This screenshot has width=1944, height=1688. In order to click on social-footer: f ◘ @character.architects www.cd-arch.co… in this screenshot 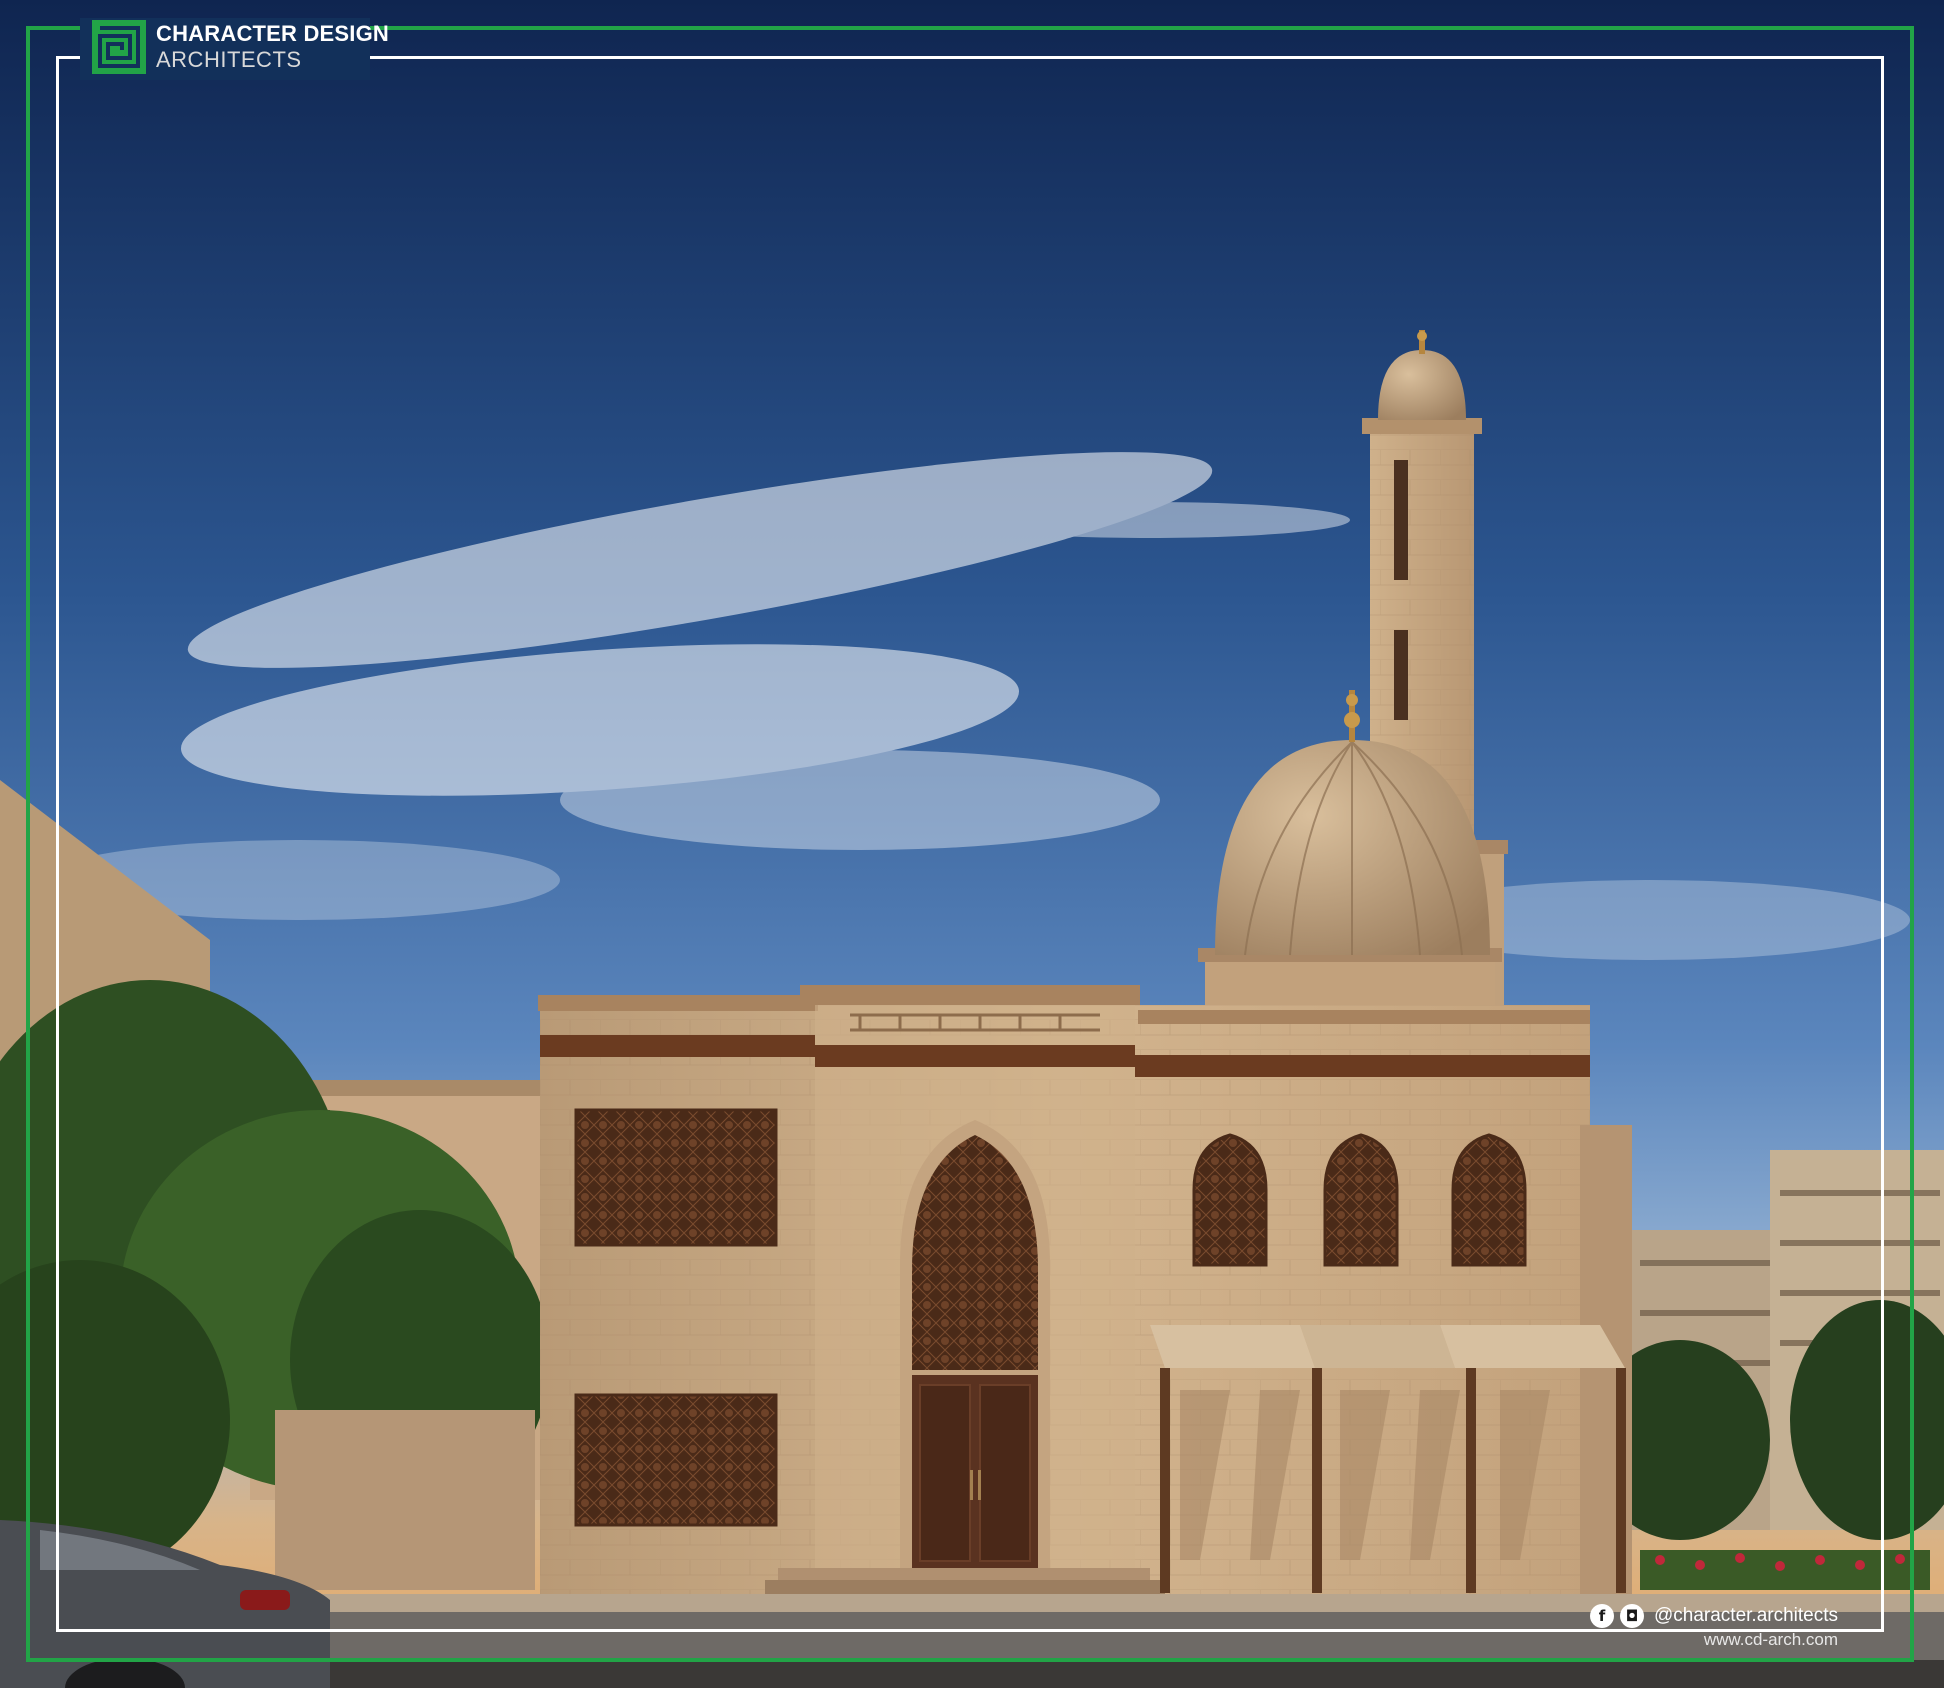, I will do `click(1713, 1627)`.